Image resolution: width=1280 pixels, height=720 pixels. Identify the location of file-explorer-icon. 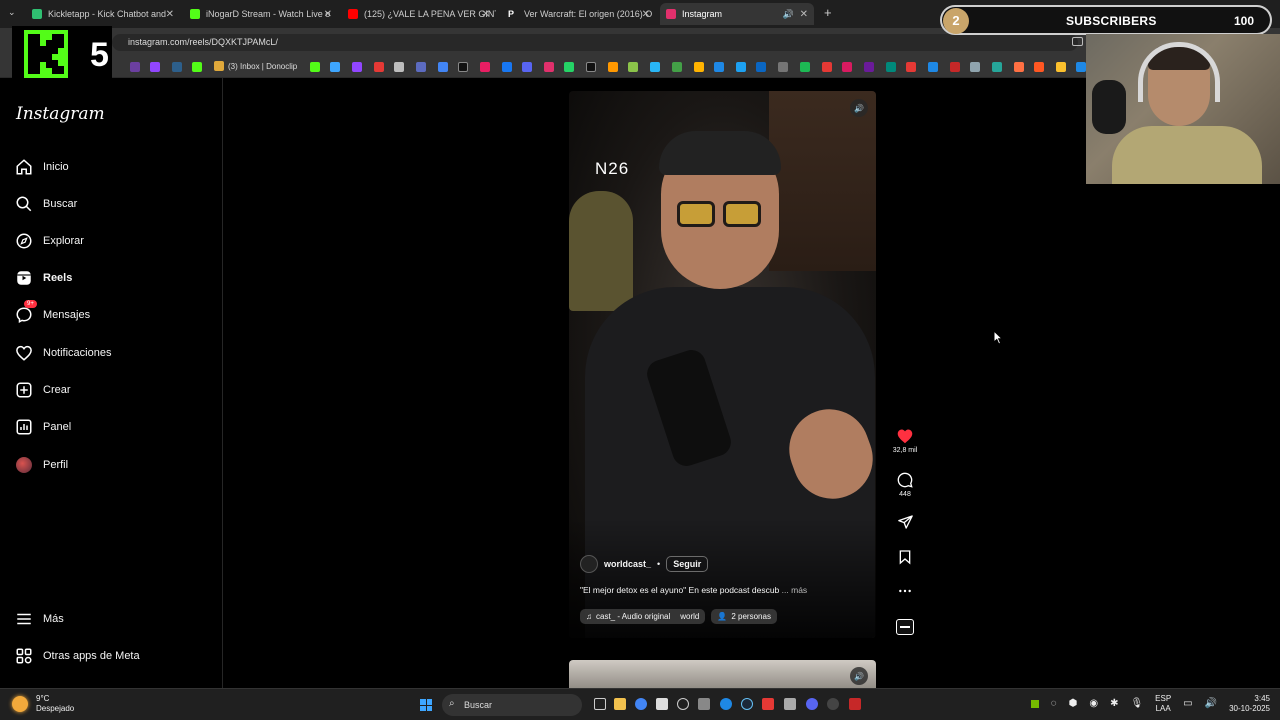
(620, 704).